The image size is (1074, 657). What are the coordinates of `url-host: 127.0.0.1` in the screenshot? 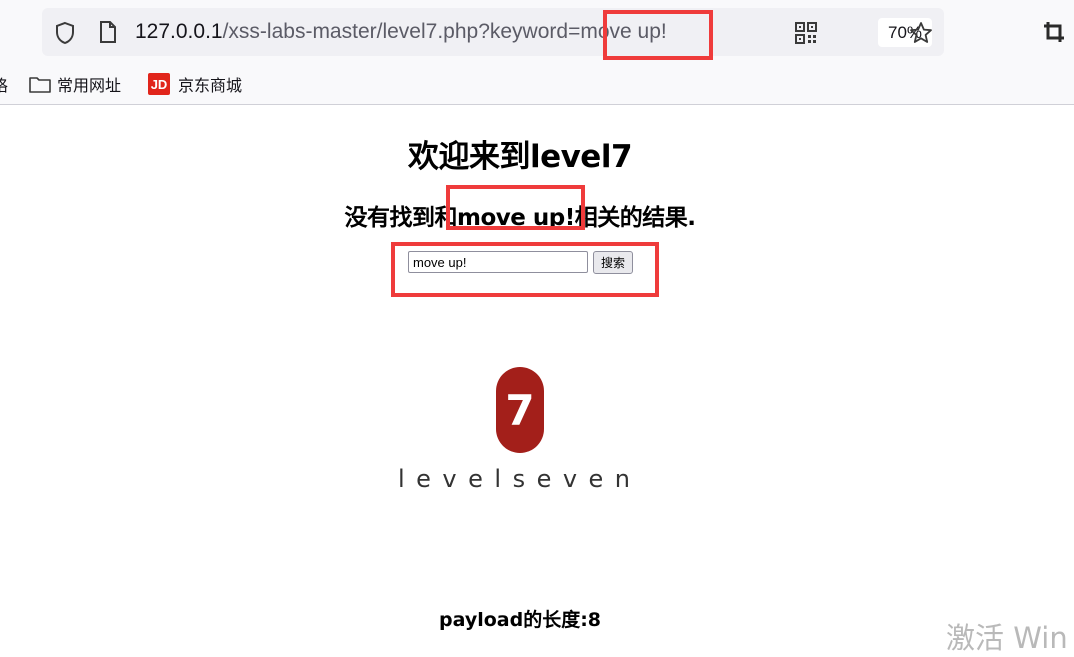 It's located at (179, 31).